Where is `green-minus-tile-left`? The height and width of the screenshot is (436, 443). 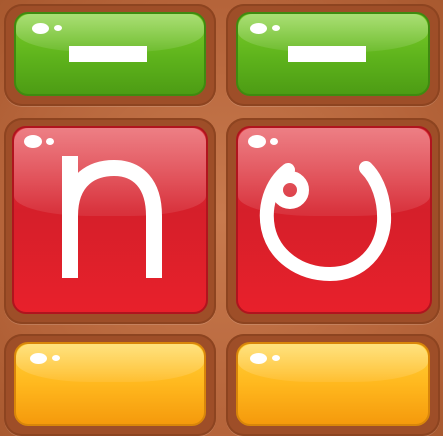 green-minus-tile-left is located at coordinates (110, 54).